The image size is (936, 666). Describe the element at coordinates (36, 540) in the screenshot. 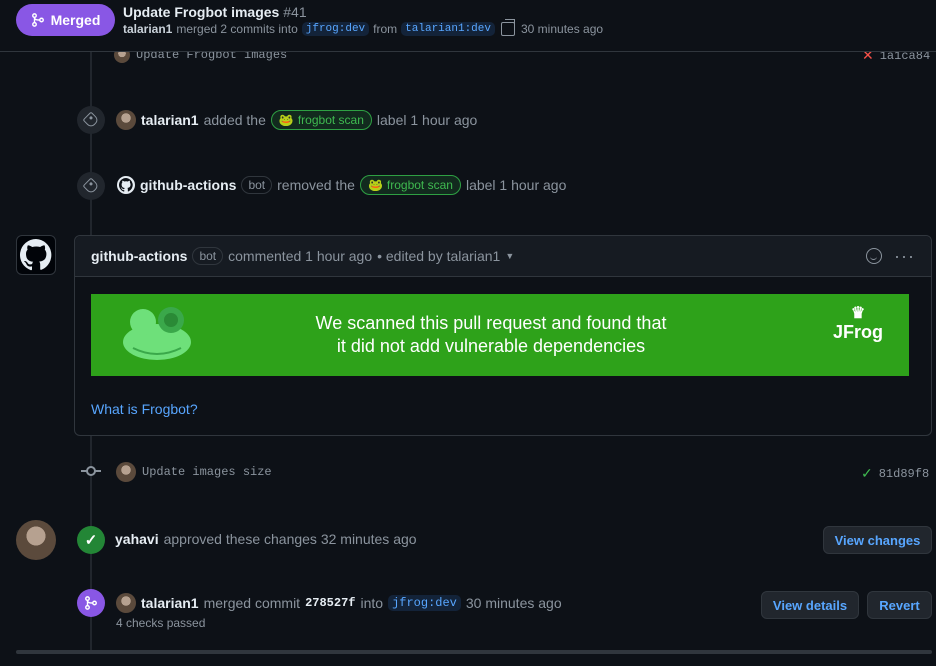

I see `yahavi-avatar` at that location.